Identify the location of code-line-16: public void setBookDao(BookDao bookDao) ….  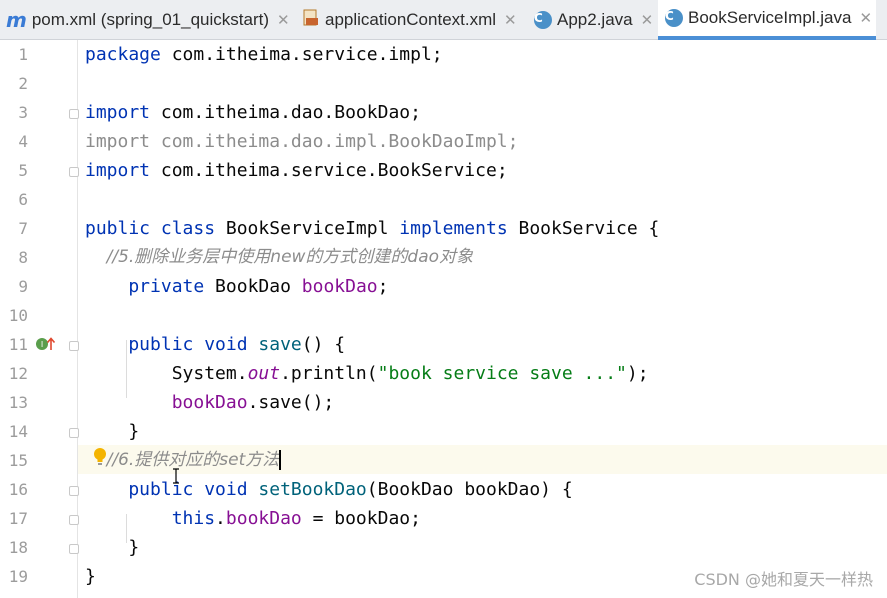
(329, 489).